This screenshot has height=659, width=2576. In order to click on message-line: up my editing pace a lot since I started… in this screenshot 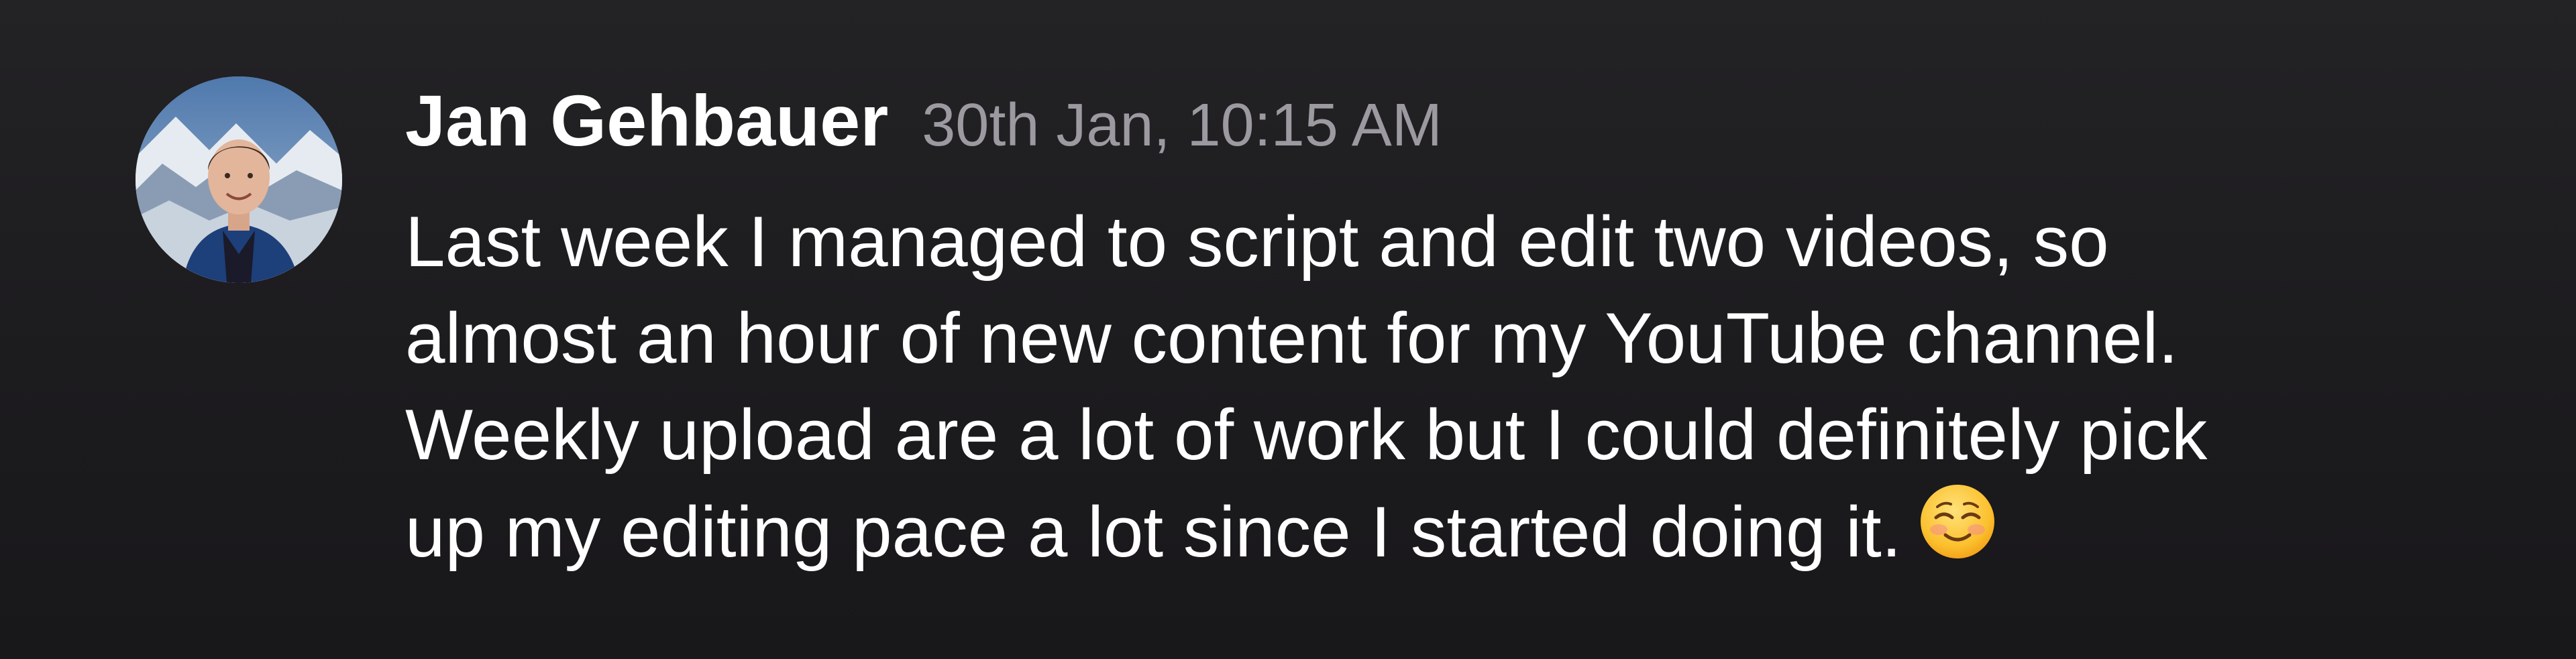, I will do `click(1153, 531)`.